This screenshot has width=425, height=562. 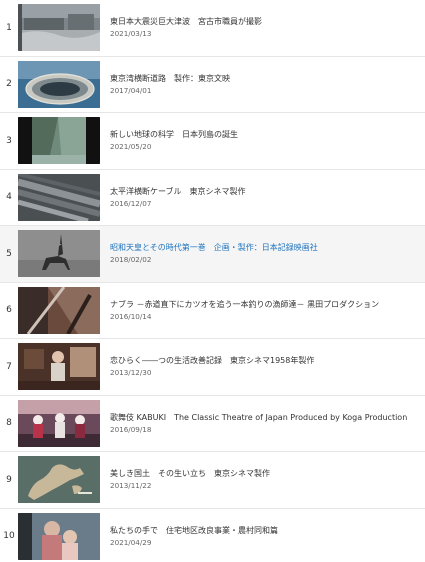 I want to click on item-index: 3, so click(x=9, y=140).